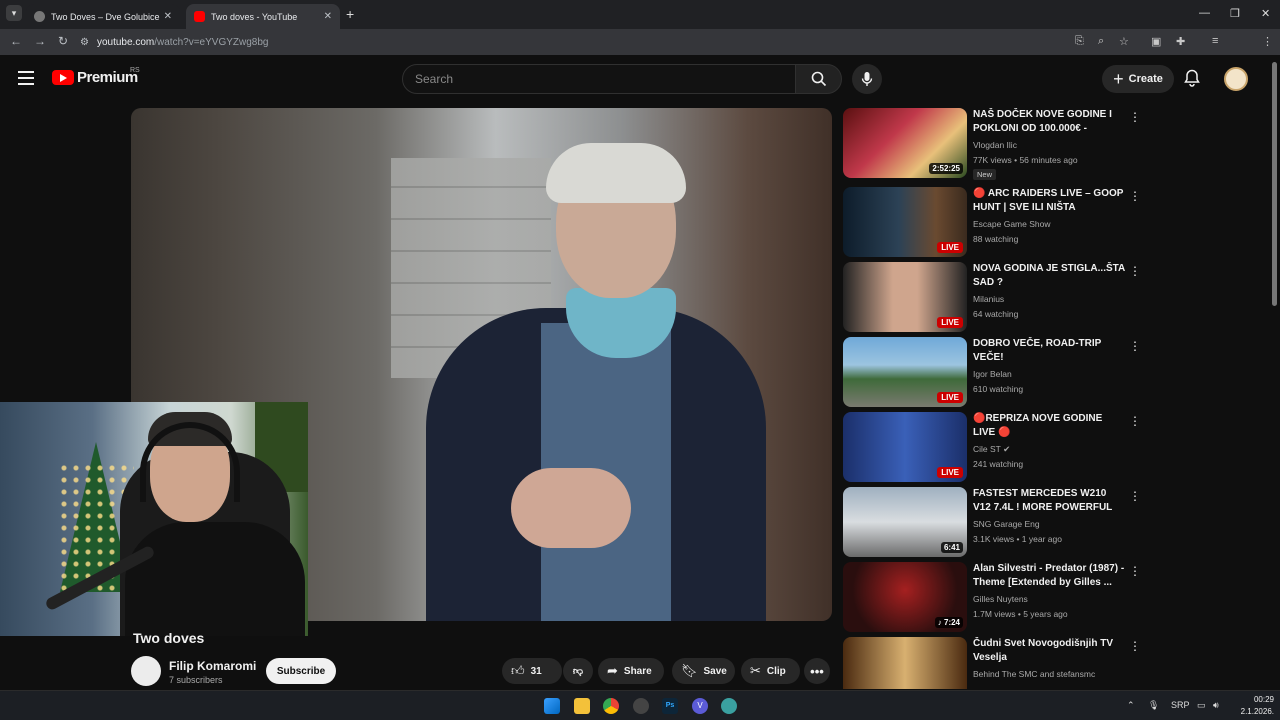 The height and width of the screenshot is (720, 1280). Describe the element at coordinates (578, 671) in the screenshot. I see `dislike-button: 👎︎` at that location.